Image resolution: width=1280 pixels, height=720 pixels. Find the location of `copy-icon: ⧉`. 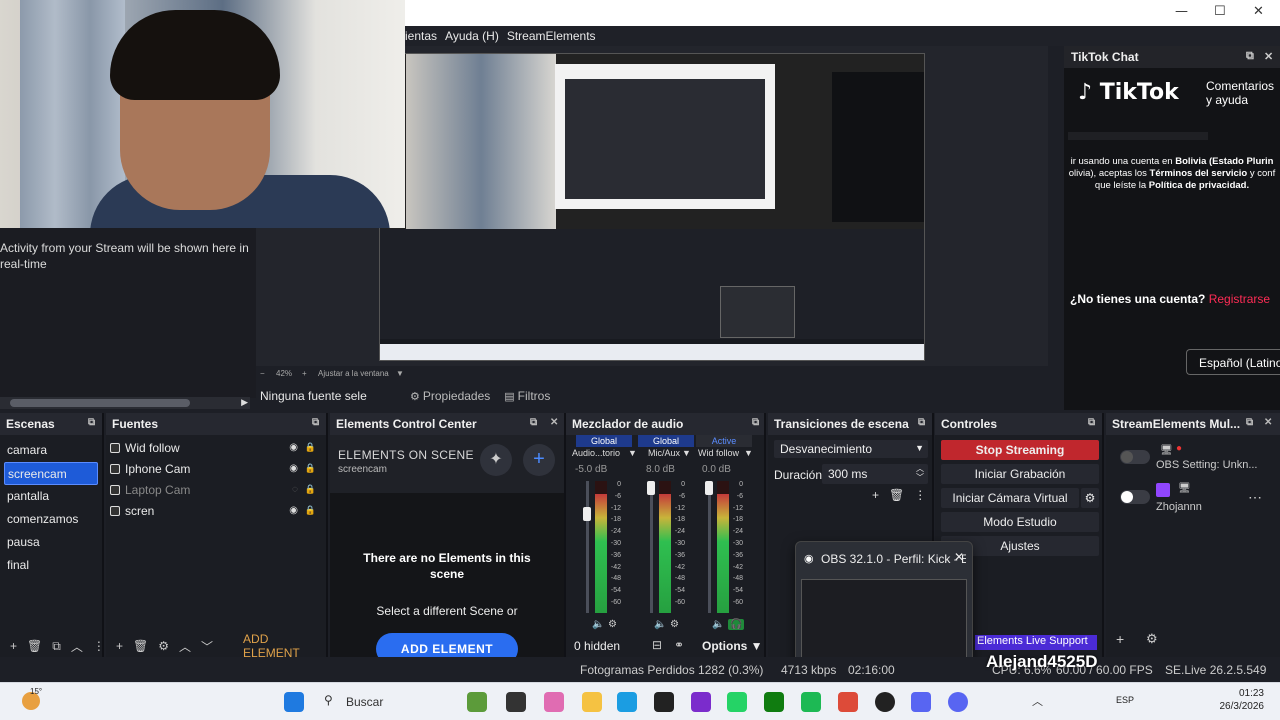

copy-icon: ⧉ is located at coordinates (56, 646).